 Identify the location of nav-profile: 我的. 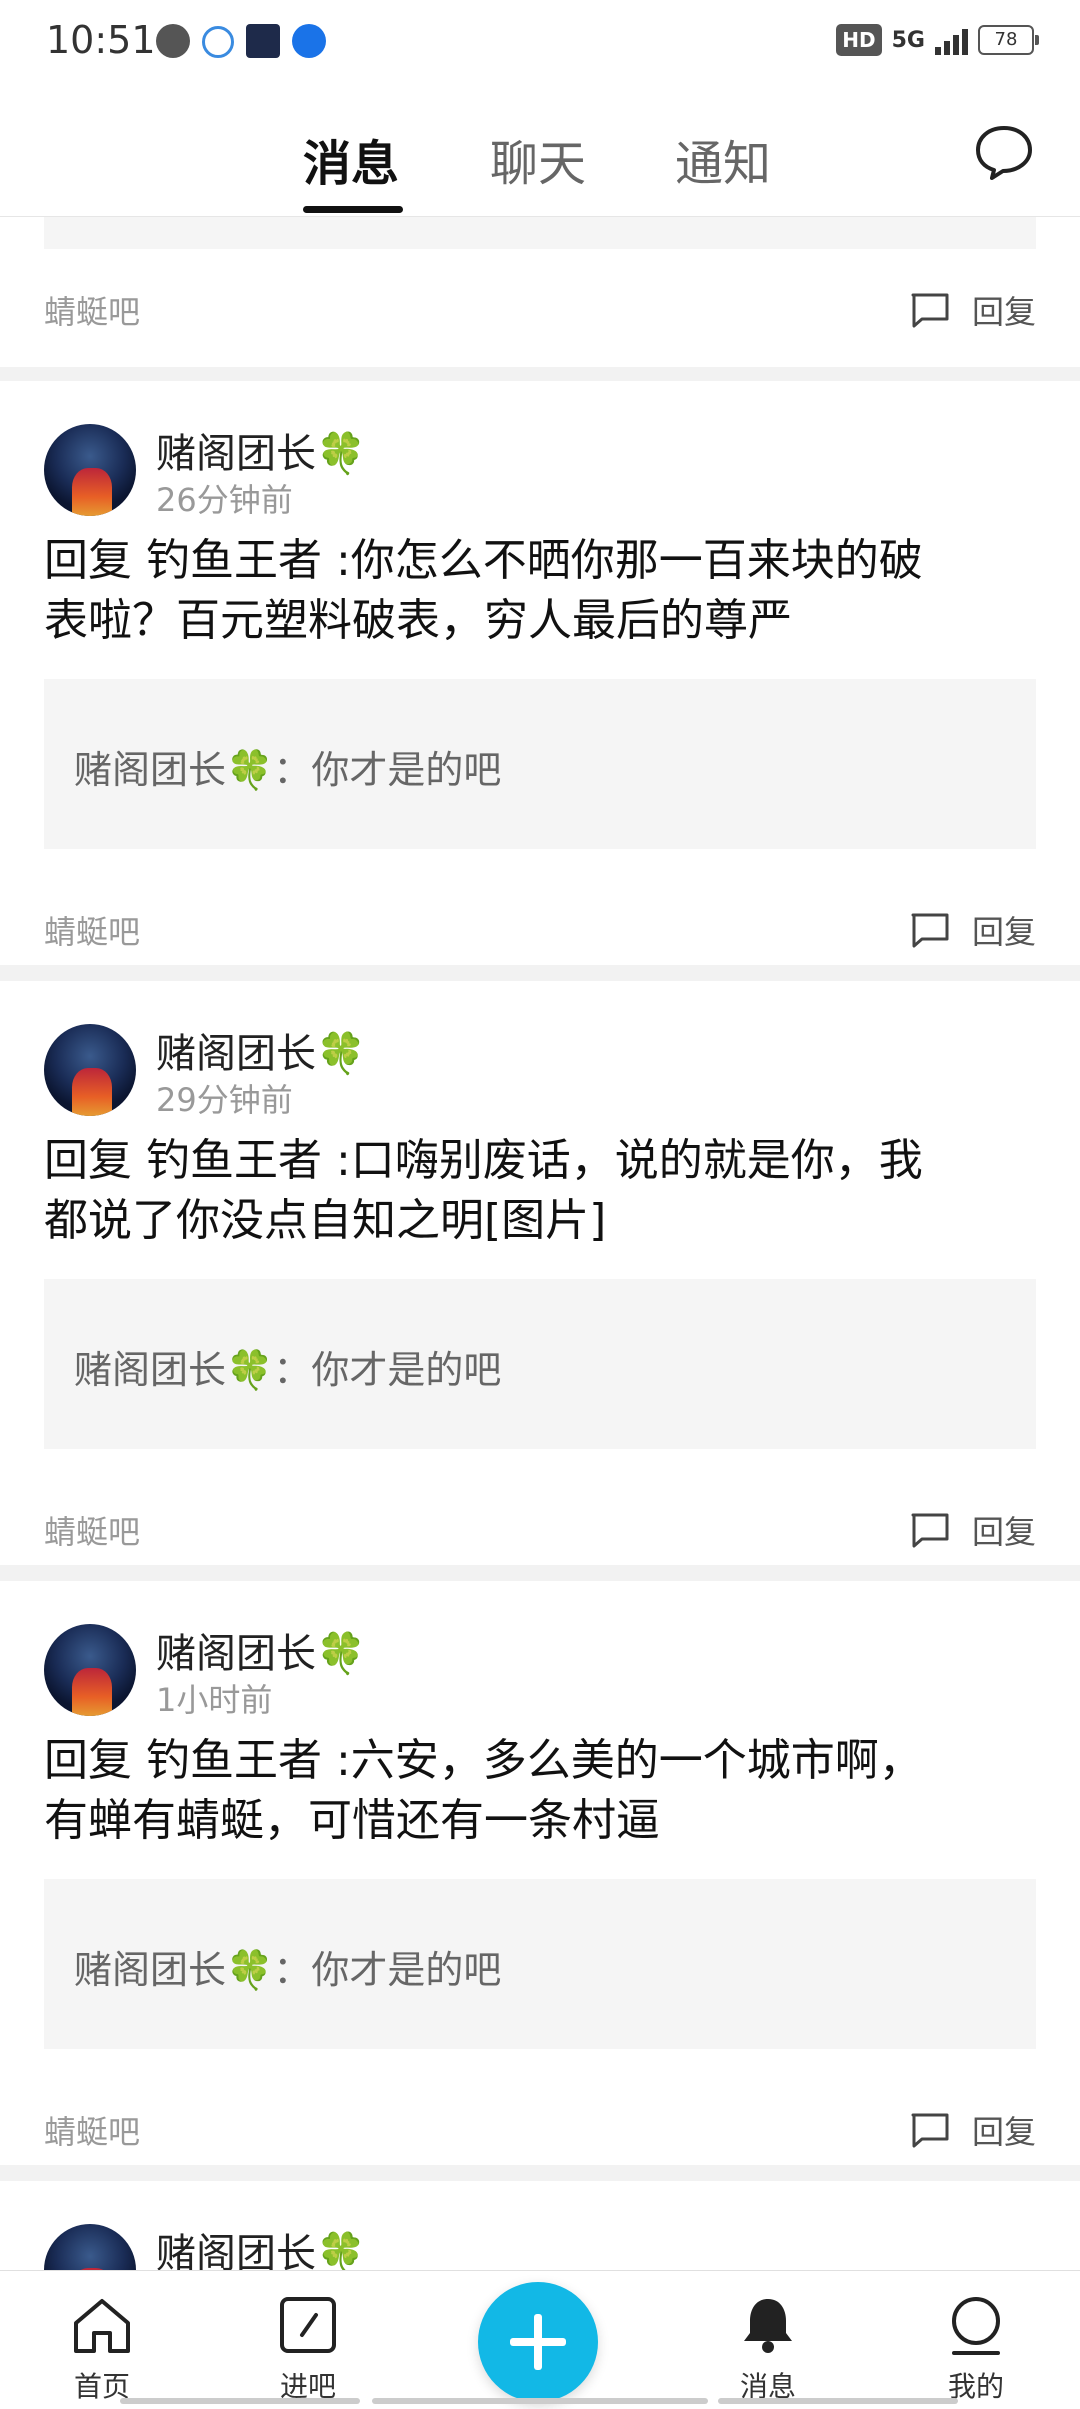
(976, 2350).